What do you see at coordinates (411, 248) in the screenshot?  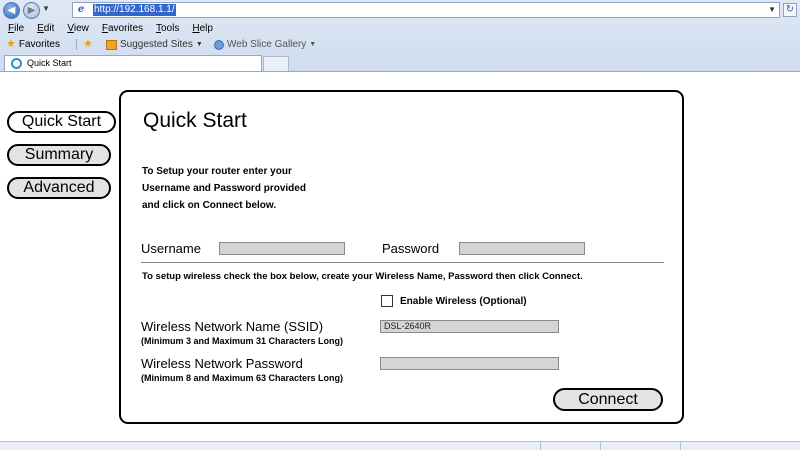 I see `password-label: Password` at bounding box center [411, 248].